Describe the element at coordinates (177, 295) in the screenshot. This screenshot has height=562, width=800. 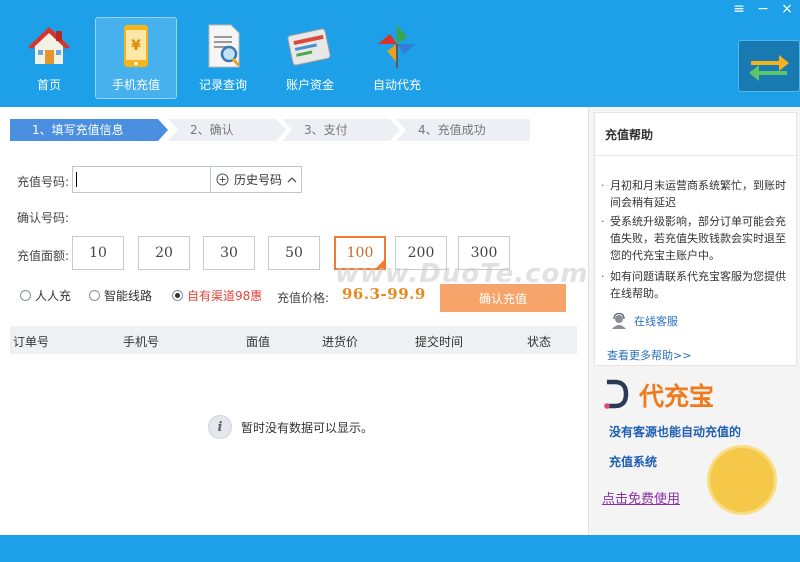
I see `radio-button-checked` at that location.